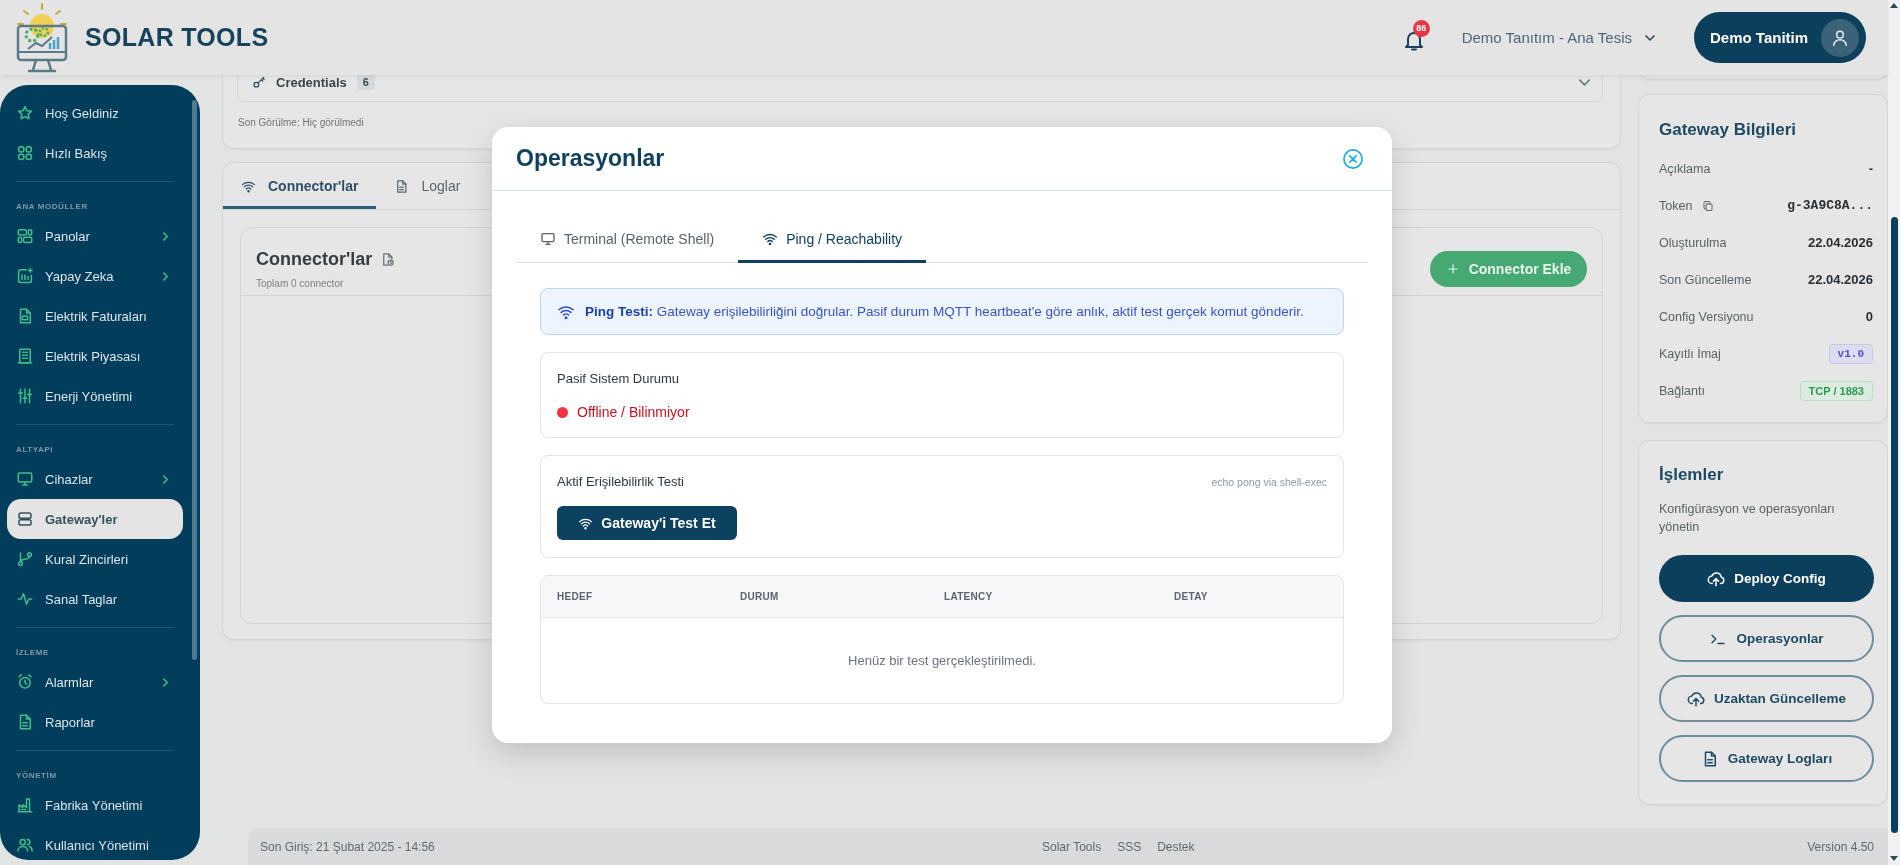  Describe the element at coordinates (1414, 37) in the screenshot. I see `notification-button: 86` at that location.